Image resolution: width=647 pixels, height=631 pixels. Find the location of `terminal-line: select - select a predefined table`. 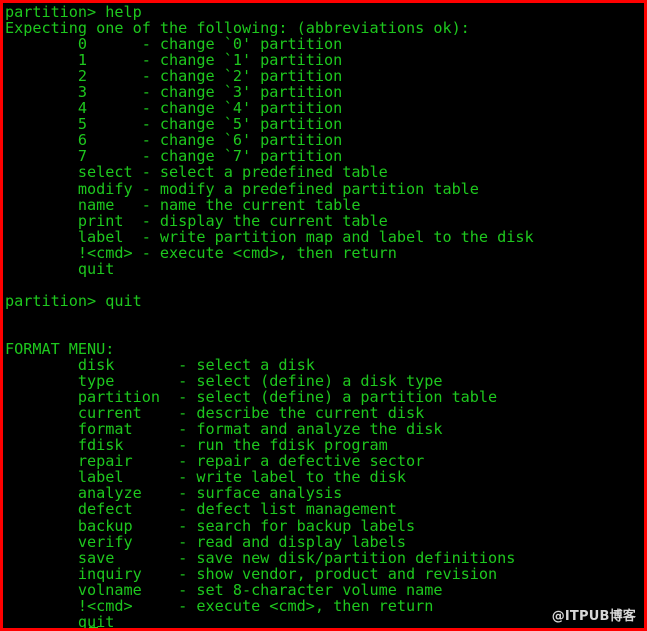

terminal-line: select - select a predefined table is located at coordinates (196, 172).